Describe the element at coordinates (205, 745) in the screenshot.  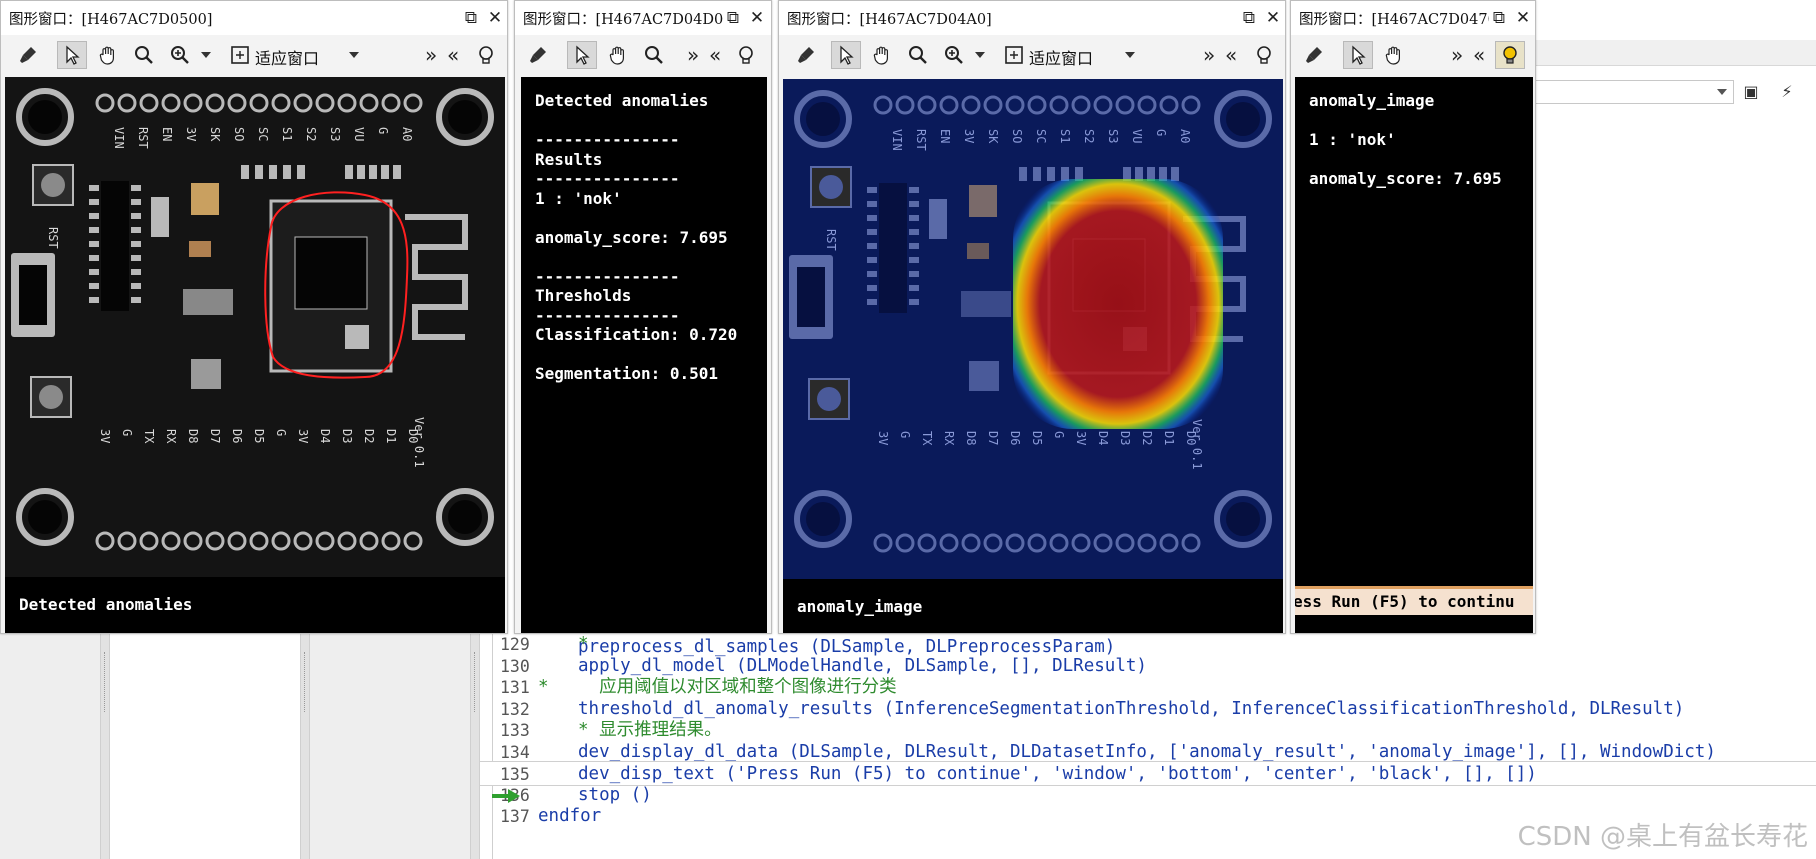
I see `ide-panel-white` at that location.